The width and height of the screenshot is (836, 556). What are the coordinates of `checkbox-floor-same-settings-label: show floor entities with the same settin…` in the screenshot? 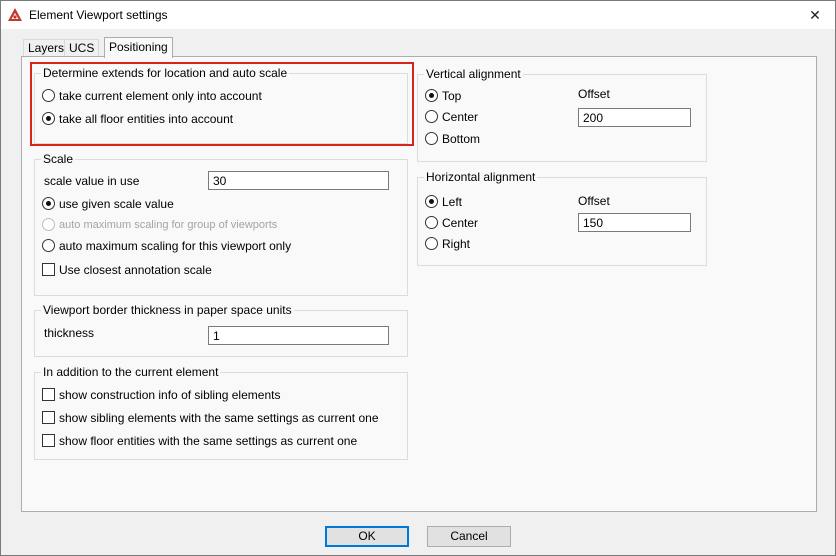 It's located at (208, 441).